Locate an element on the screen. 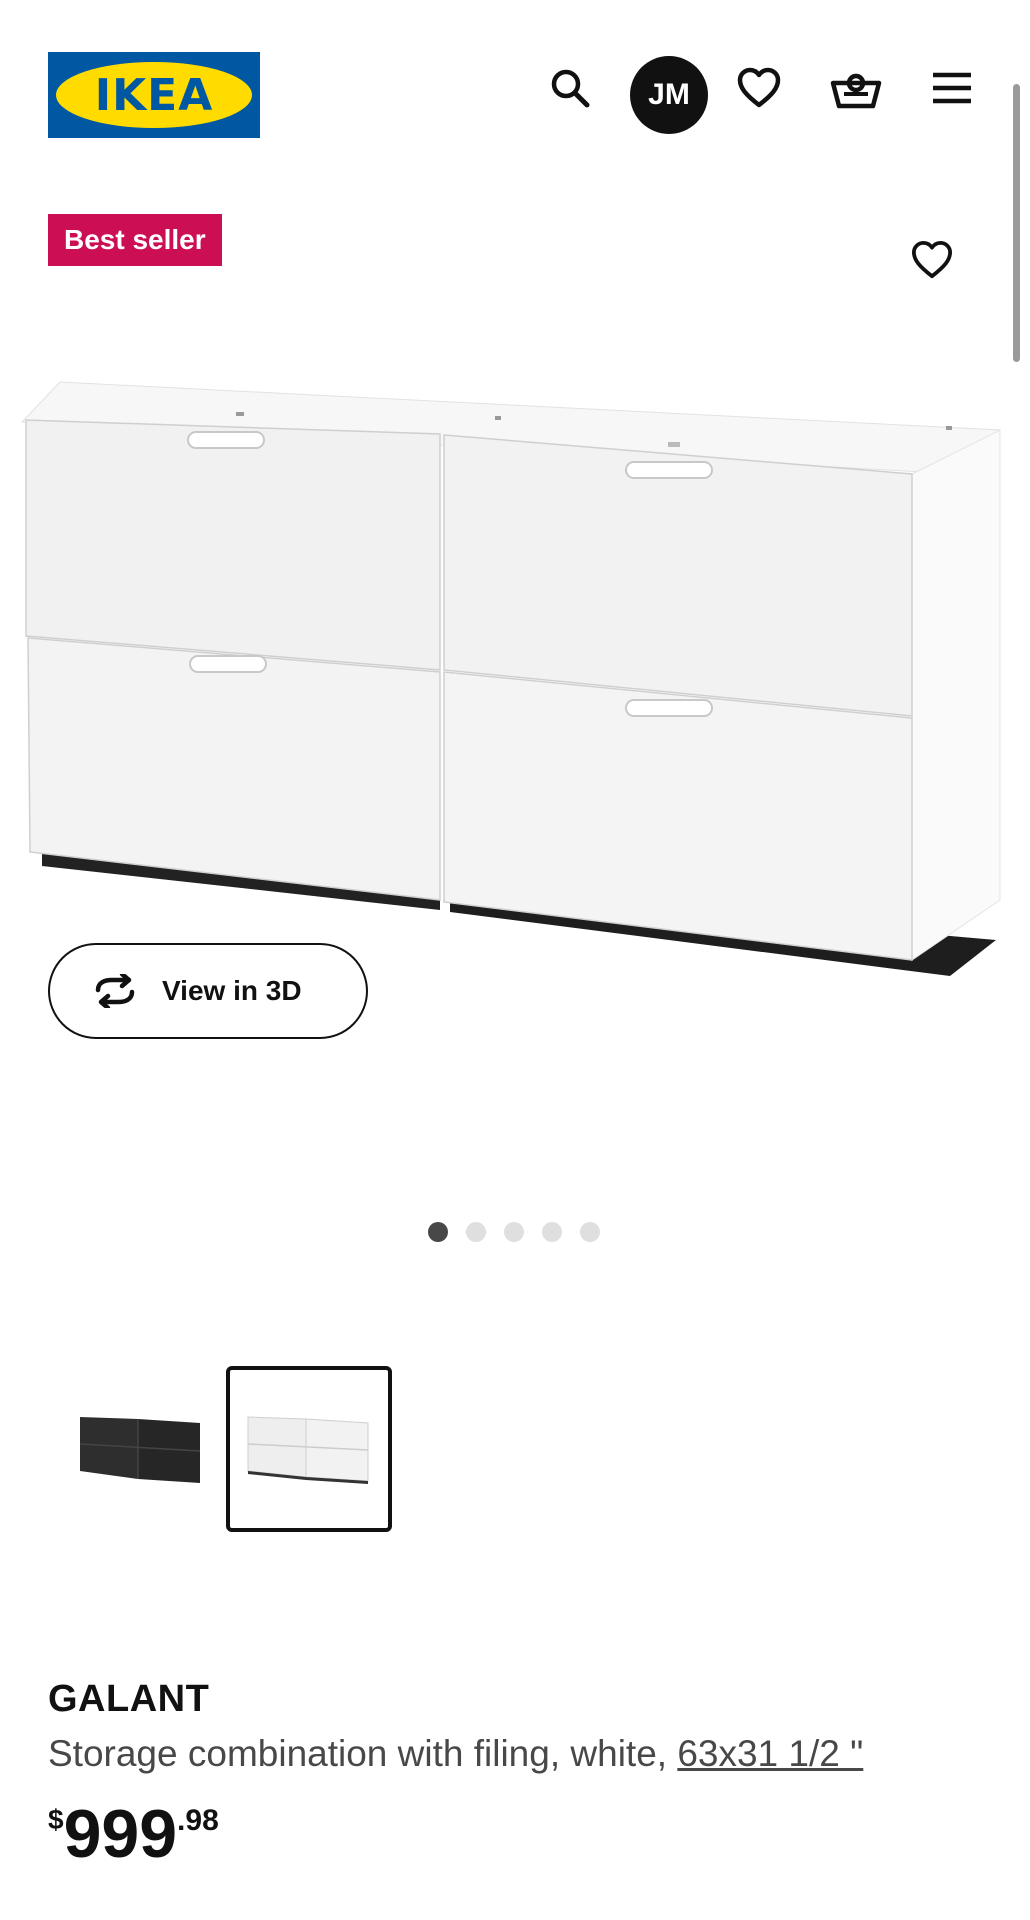 This screenshot has height=1920, width=1030. heart-outline-icon is located at coordinates (932, 259).